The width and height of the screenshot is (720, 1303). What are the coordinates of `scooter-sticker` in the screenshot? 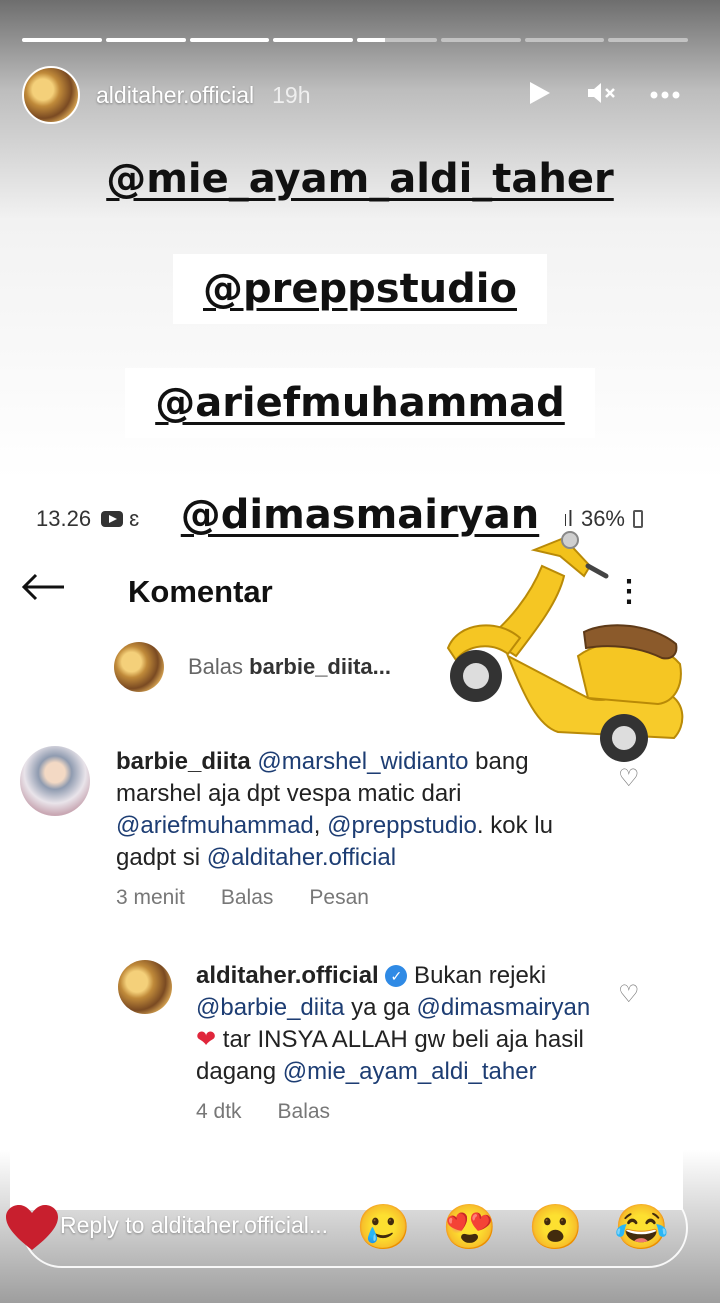 It's located at (563, 646).